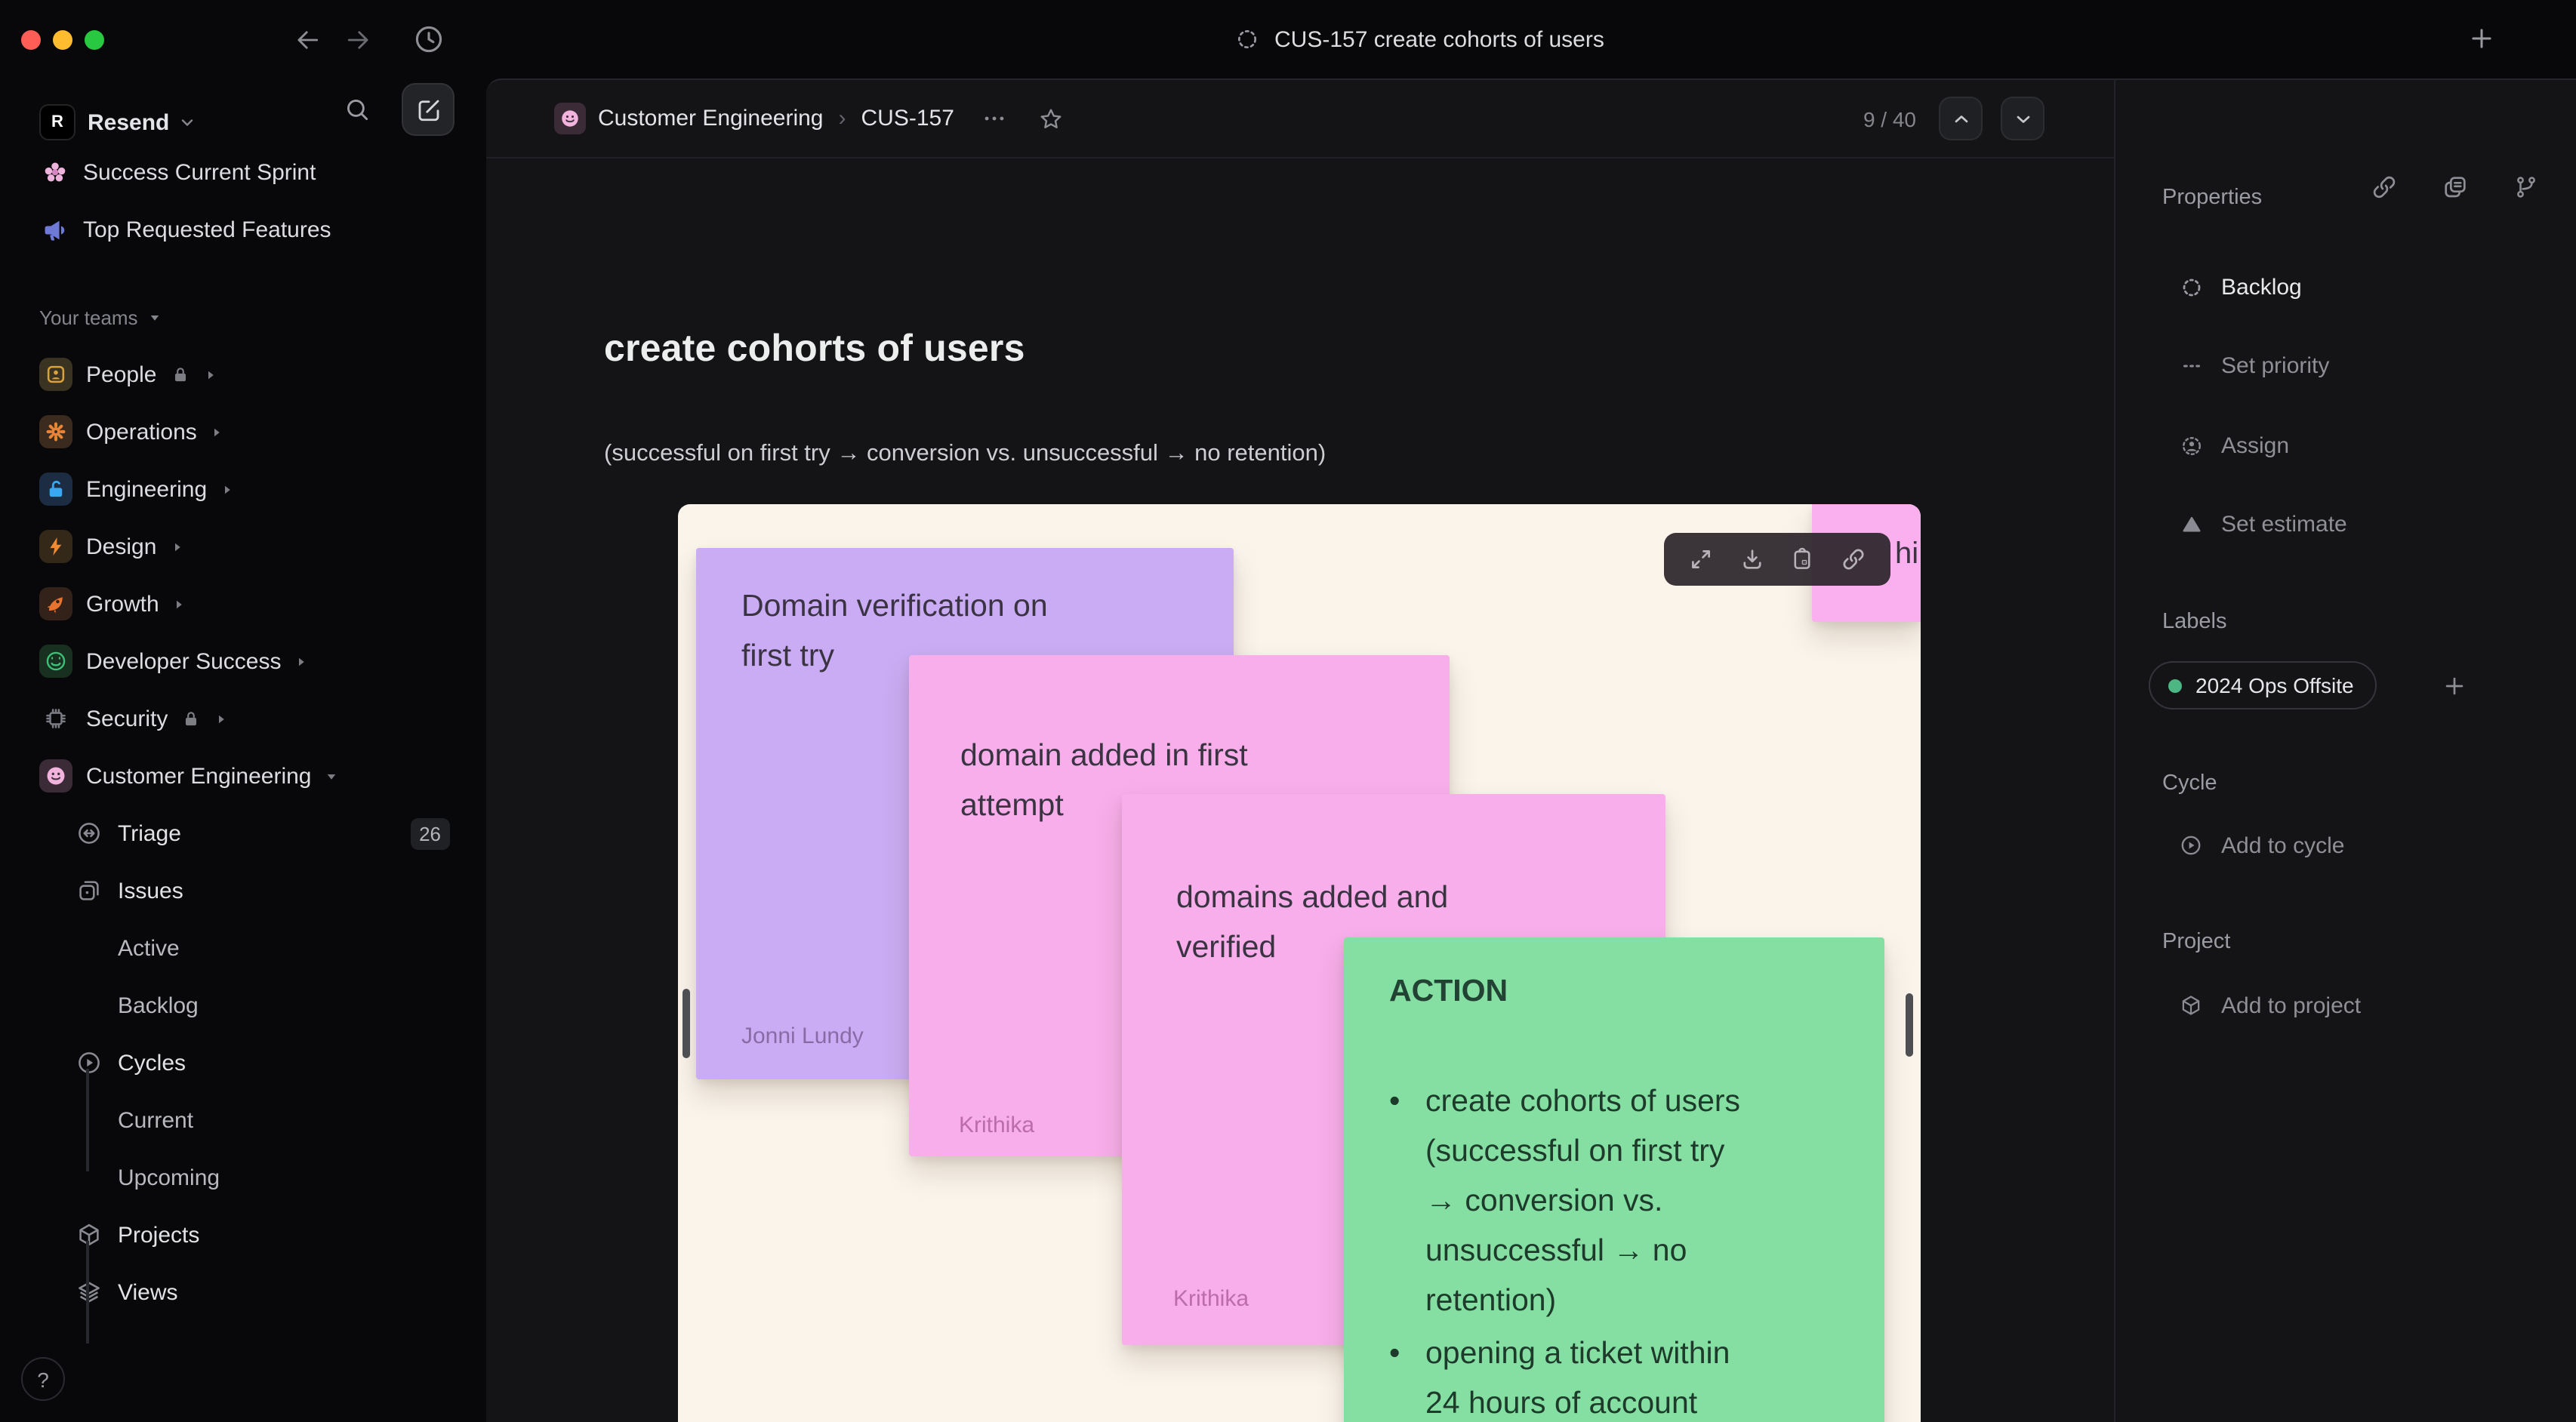 This screenshot has height=1422, width=2576. Describe the element at coordinates (358, 40) in the screenshot. I see `forward-arrow-icon` at that location.